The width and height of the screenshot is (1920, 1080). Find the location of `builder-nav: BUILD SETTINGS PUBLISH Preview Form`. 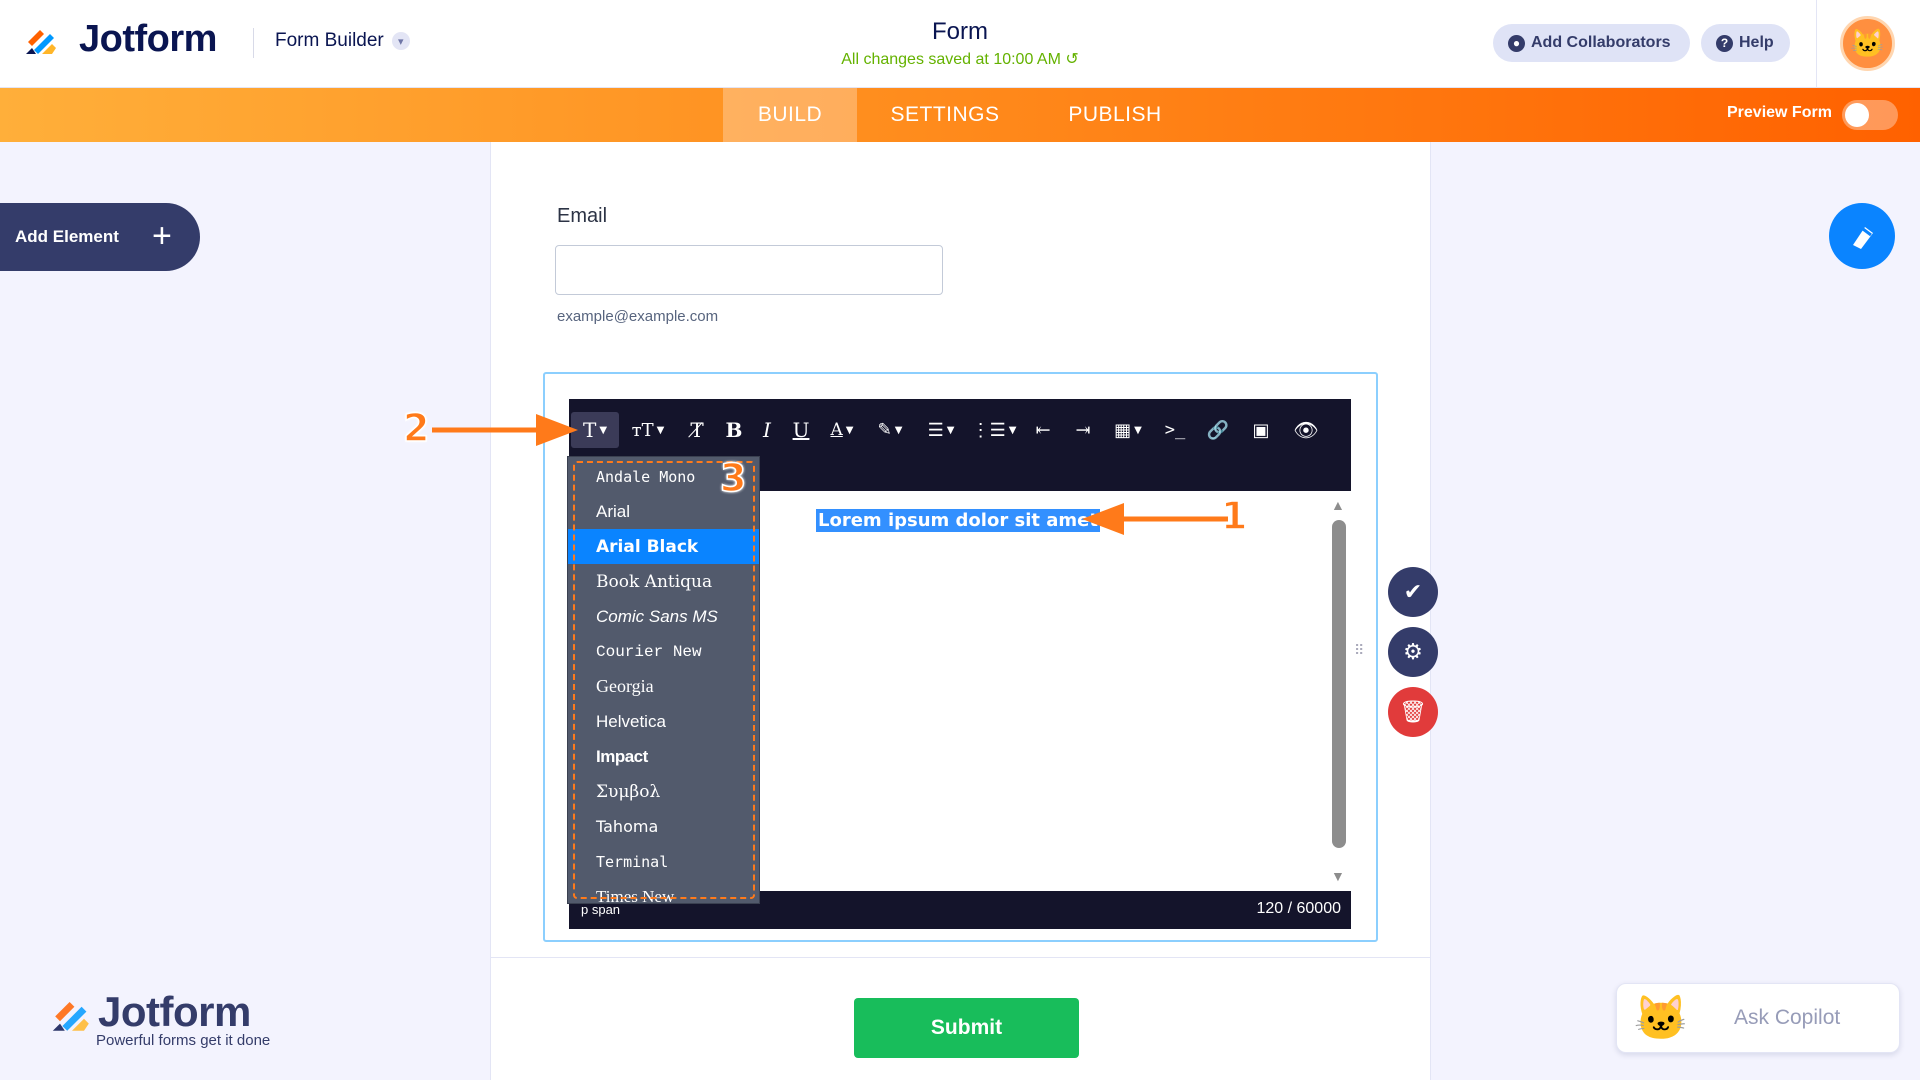

builder-nav: BUILD SETTINGS PUBLISH Preview Form is located at coordinates (960, 115).